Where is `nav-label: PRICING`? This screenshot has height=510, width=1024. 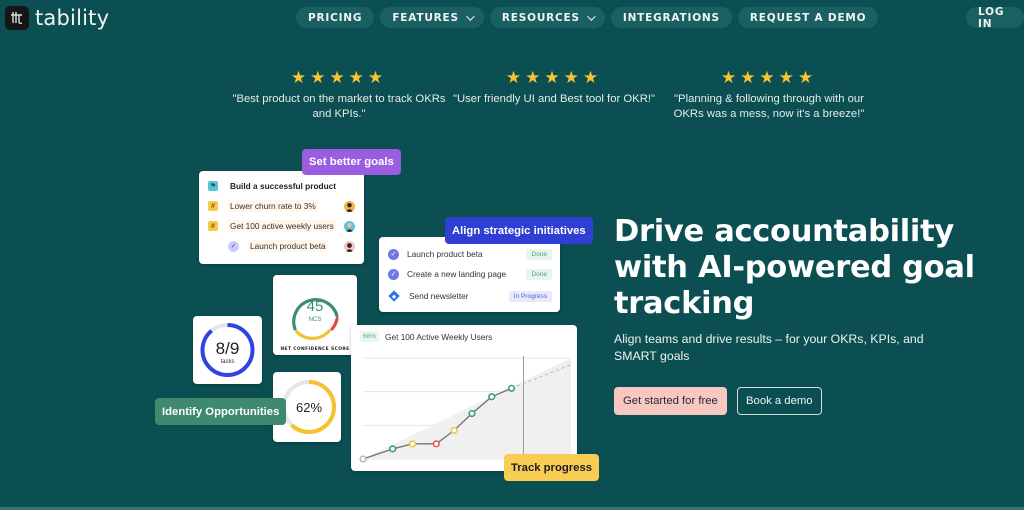 nav-label: PRICING is located at coordinates (335, 17).